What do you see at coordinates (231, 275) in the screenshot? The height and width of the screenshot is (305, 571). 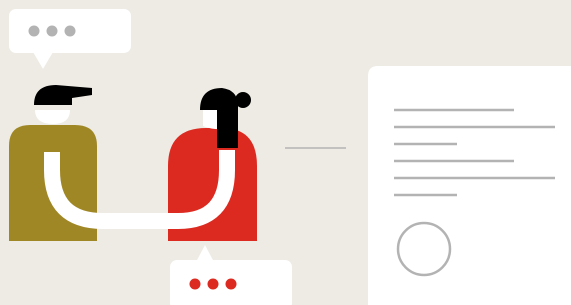 I see `speech-bubble-right` at bounding box center [231, 275].